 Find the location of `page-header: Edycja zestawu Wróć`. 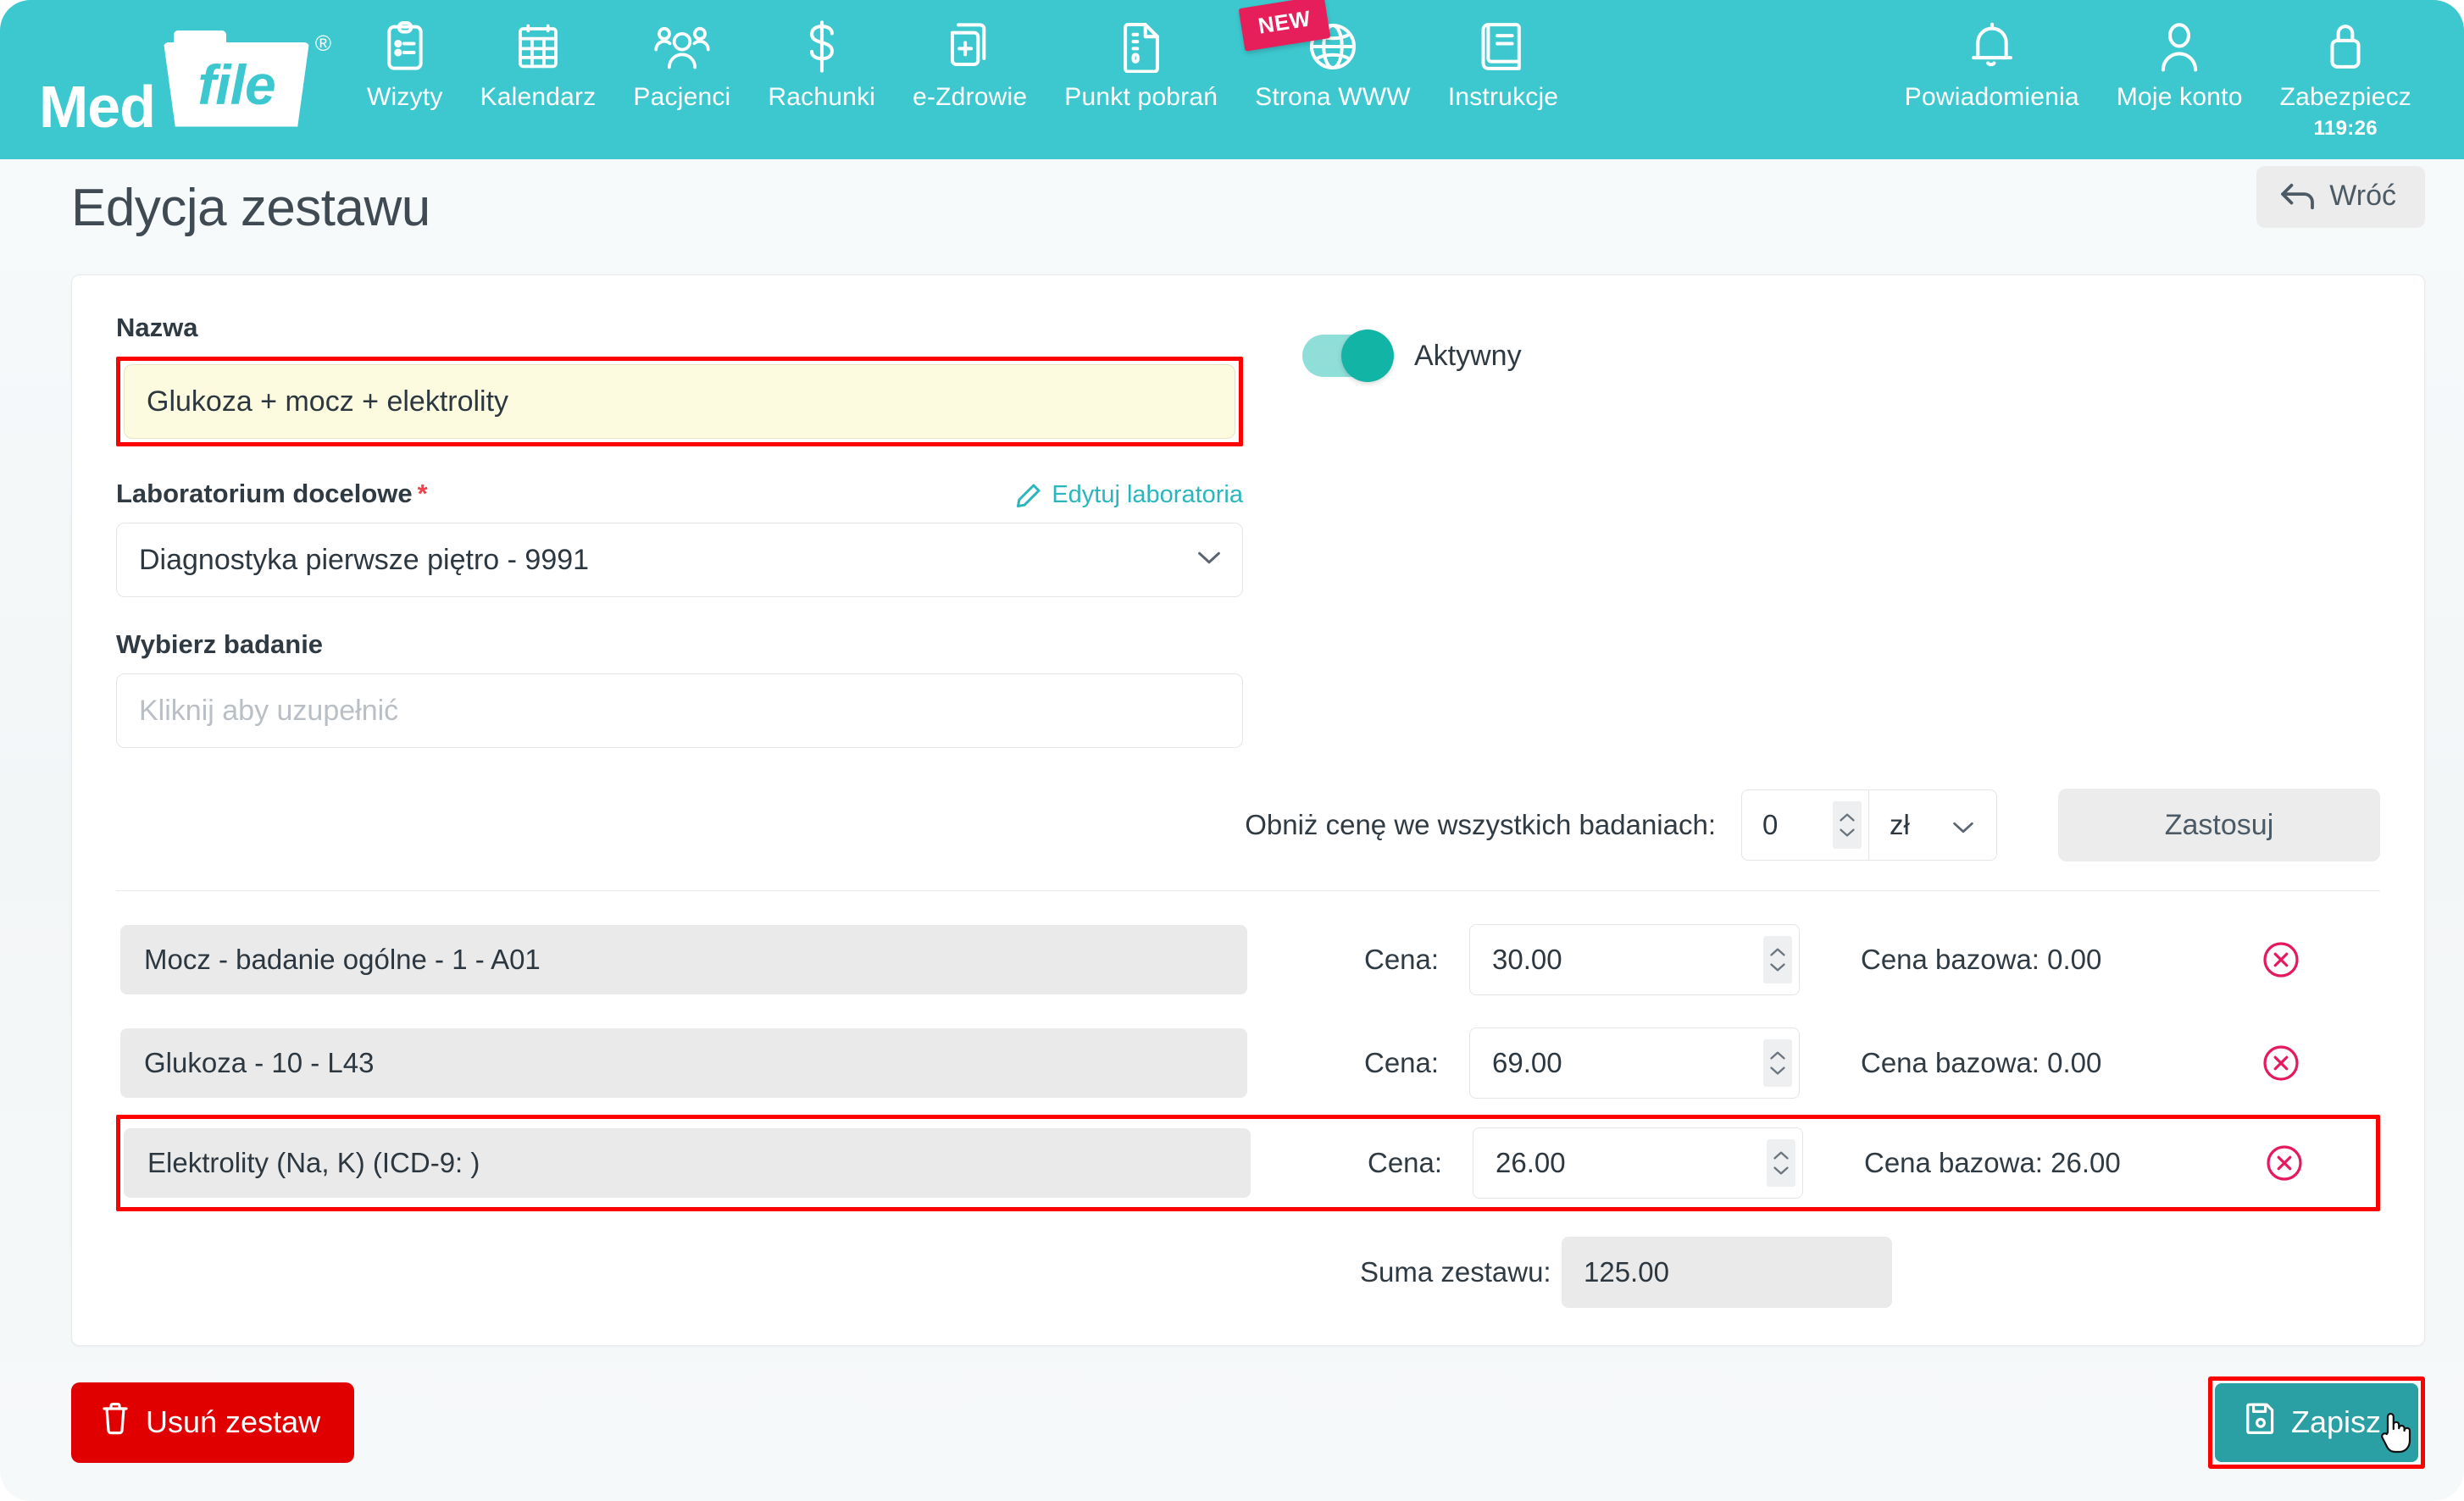

page-header: Edycja zestawu Wróć is located at coordinates (1232, 209).